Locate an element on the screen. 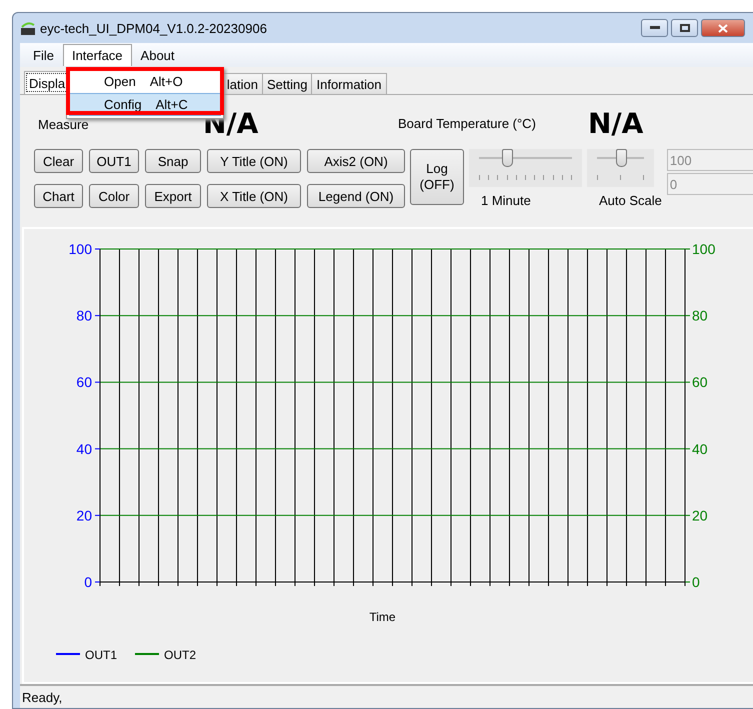 This screenshot has width=753, height=709. legend-label: OUT2 is located at coordinates (180, 655).